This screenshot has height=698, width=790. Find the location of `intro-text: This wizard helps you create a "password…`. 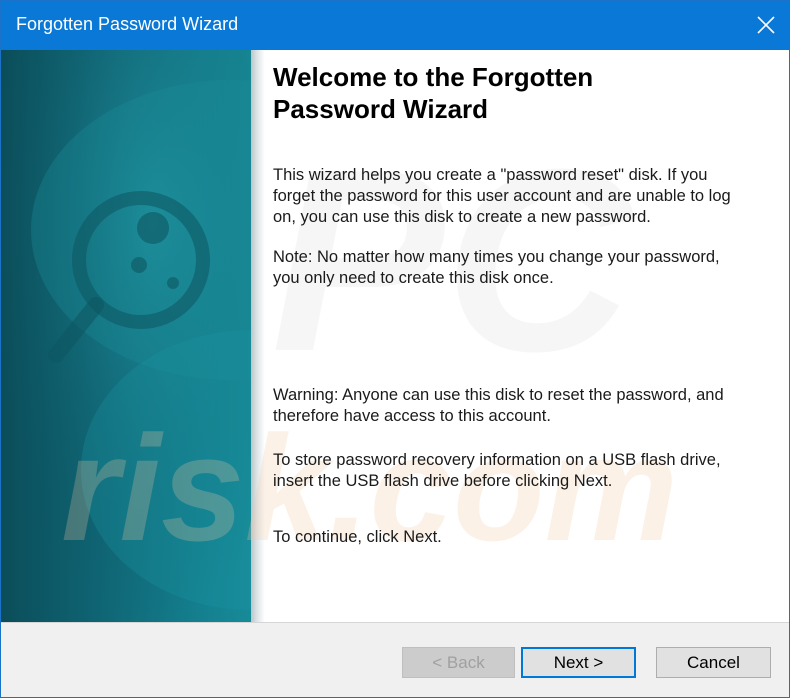

intro-text: This wizard helps you create a "password… is located at coordinates (502, 196).